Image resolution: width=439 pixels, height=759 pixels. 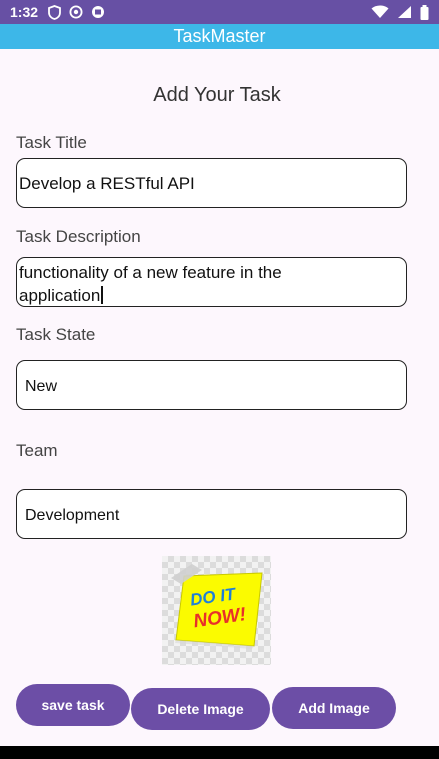 What do you see at coordinates (211, 385) in the screenshot?
I see `task-state-input: New` at bounding box center [211, 385].